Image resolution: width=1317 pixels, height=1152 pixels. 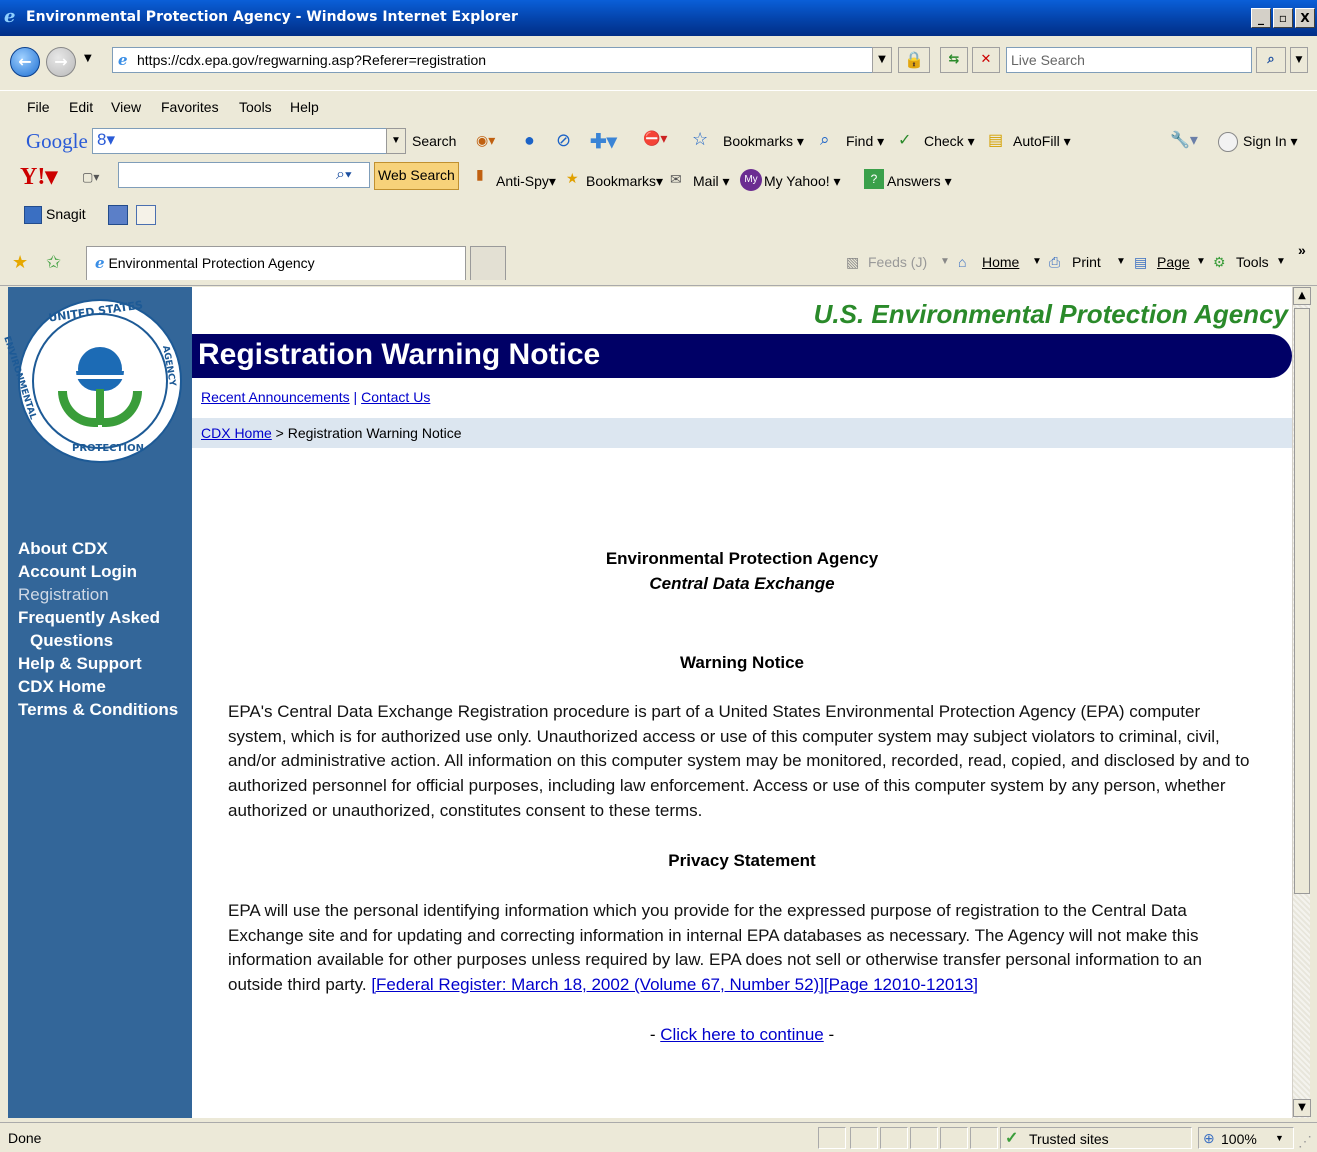 What do you see at coordinates (865, 141) in the screenshot?
I see `find-button: Find ▾` at bounding box center [865, 141].